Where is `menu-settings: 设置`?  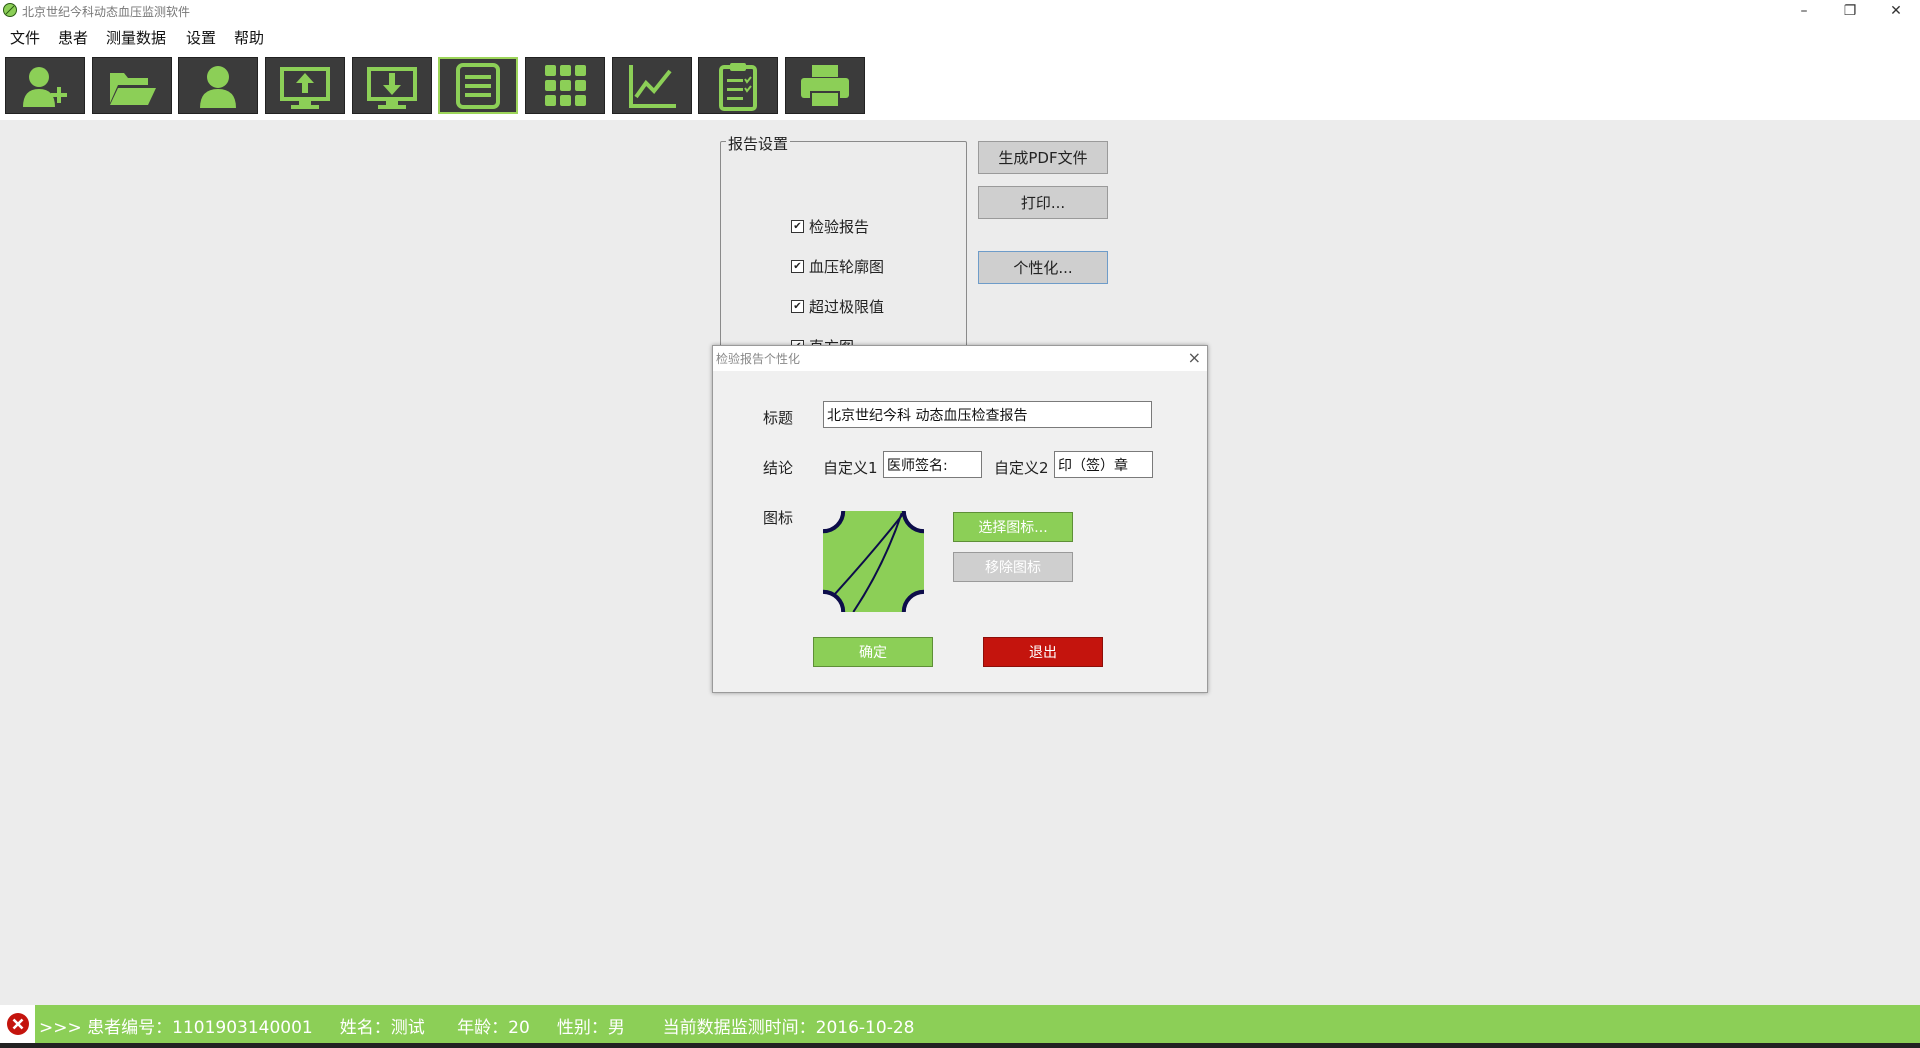
menu-settings: 设置 is located at coordinates (201, 37).